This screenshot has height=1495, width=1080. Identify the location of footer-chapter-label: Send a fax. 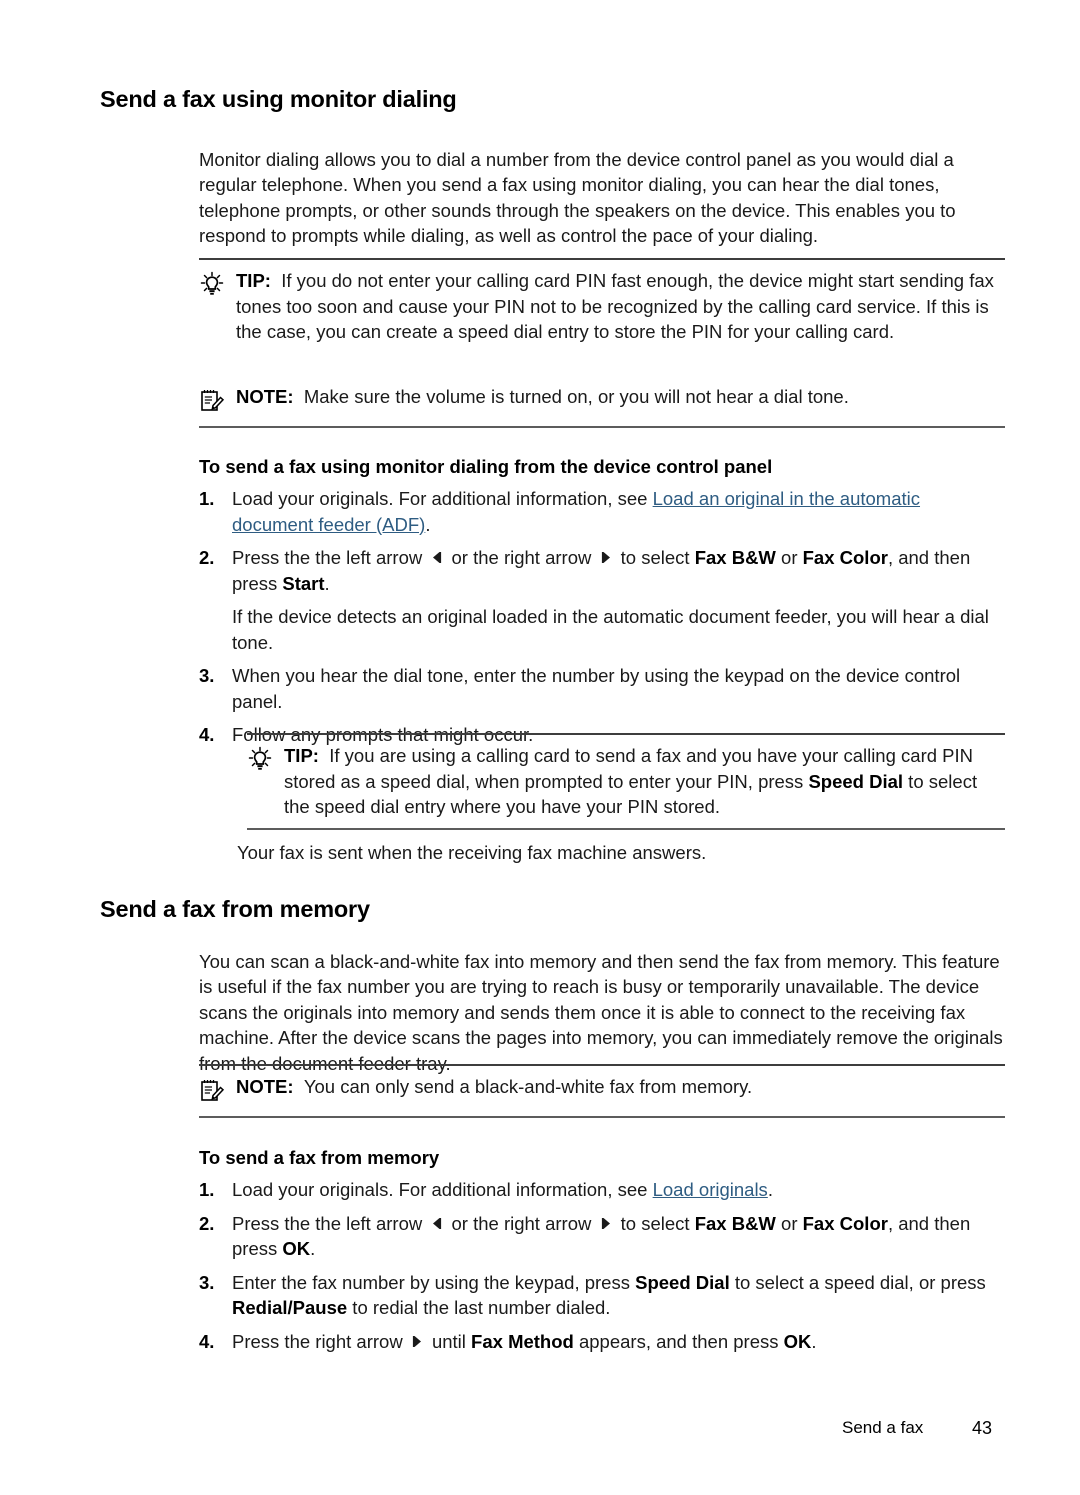
(883, 1427).